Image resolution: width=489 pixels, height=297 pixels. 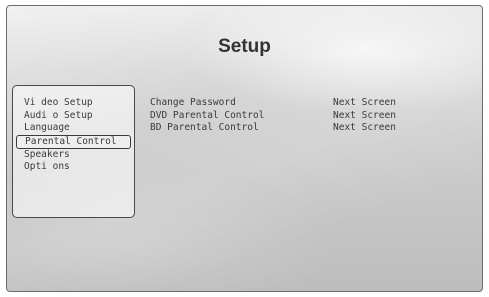 I want to click on submenu-label: BD Parental Control, so click(x=204, y=127).